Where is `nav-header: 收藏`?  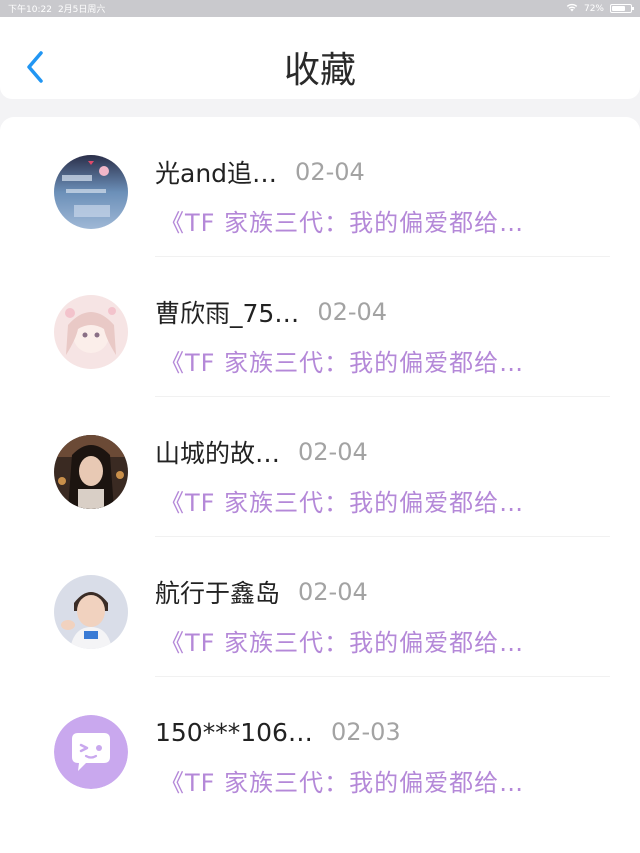 nav-header: 收藏 is located at coordinates (320, 58).